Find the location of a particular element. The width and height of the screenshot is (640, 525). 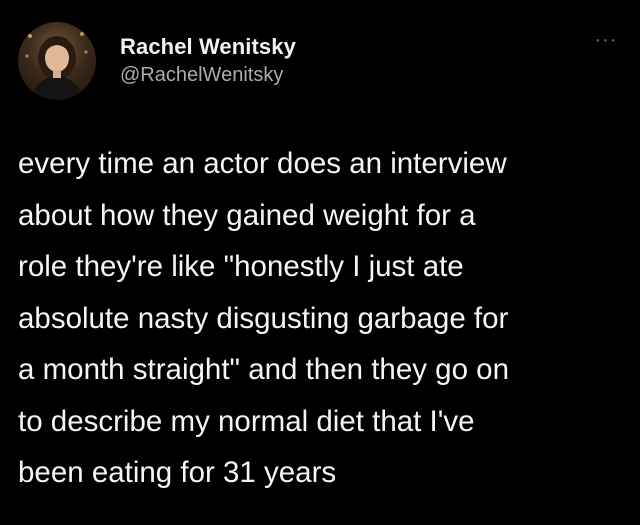

author-name: Rachel Wenitsky is located at coordinates (208, 47).